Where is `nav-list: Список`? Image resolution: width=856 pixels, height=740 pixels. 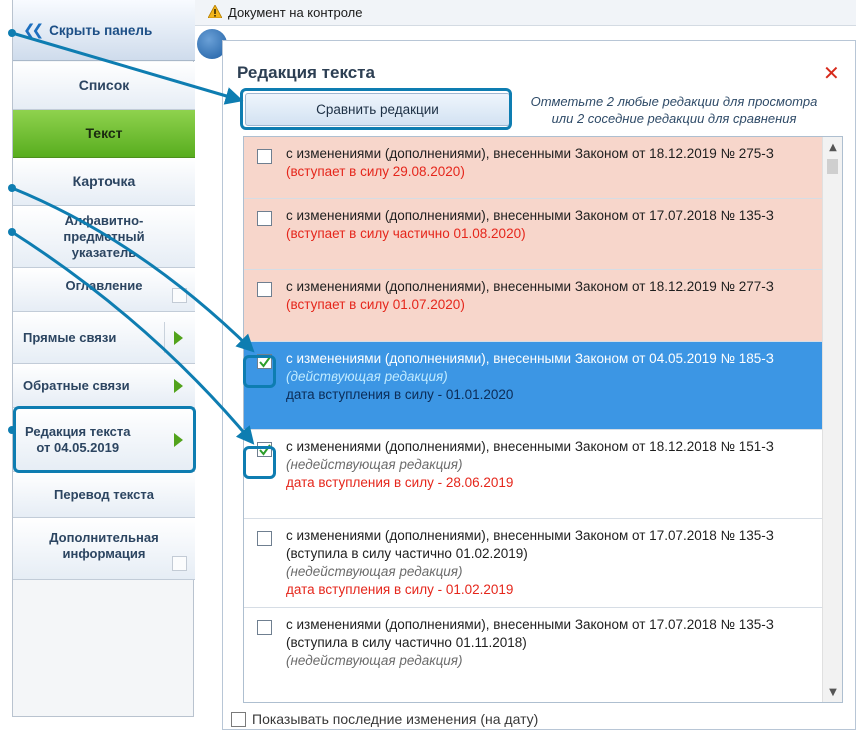
nav-list: Список is located at coordinates (104, 86).